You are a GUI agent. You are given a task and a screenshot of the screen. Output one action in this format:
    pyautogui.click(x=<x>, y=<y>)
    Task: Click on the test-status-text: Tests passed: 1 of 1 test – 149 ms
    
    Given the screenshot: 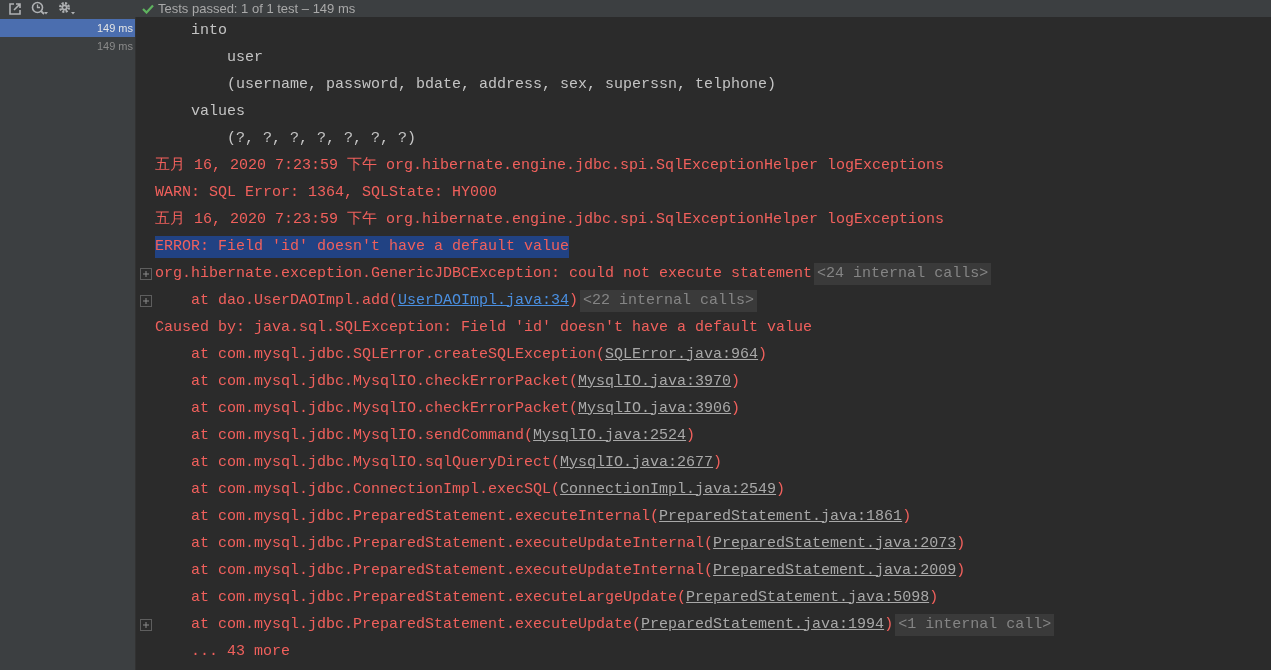 What is the action you would take?
    pyautogui.click(x=257, y=8)
    